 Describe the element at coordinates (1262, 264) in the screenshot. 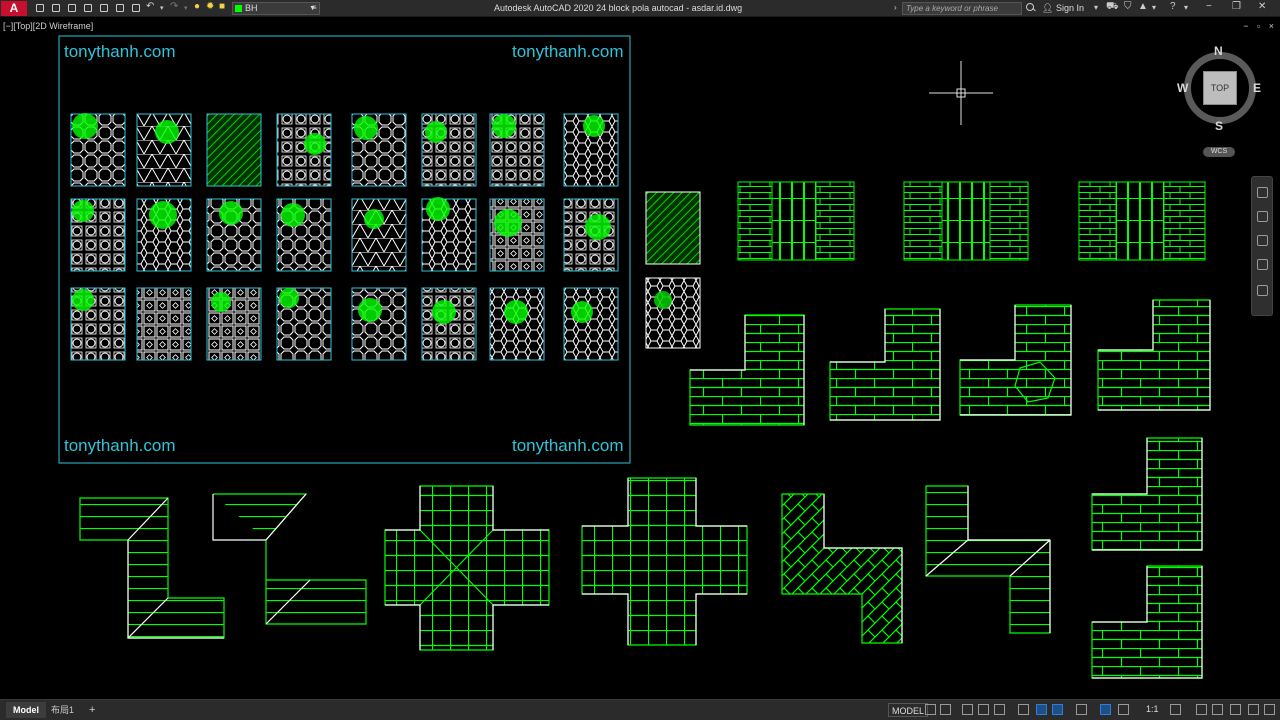

I see `orbit-icon` at that location.